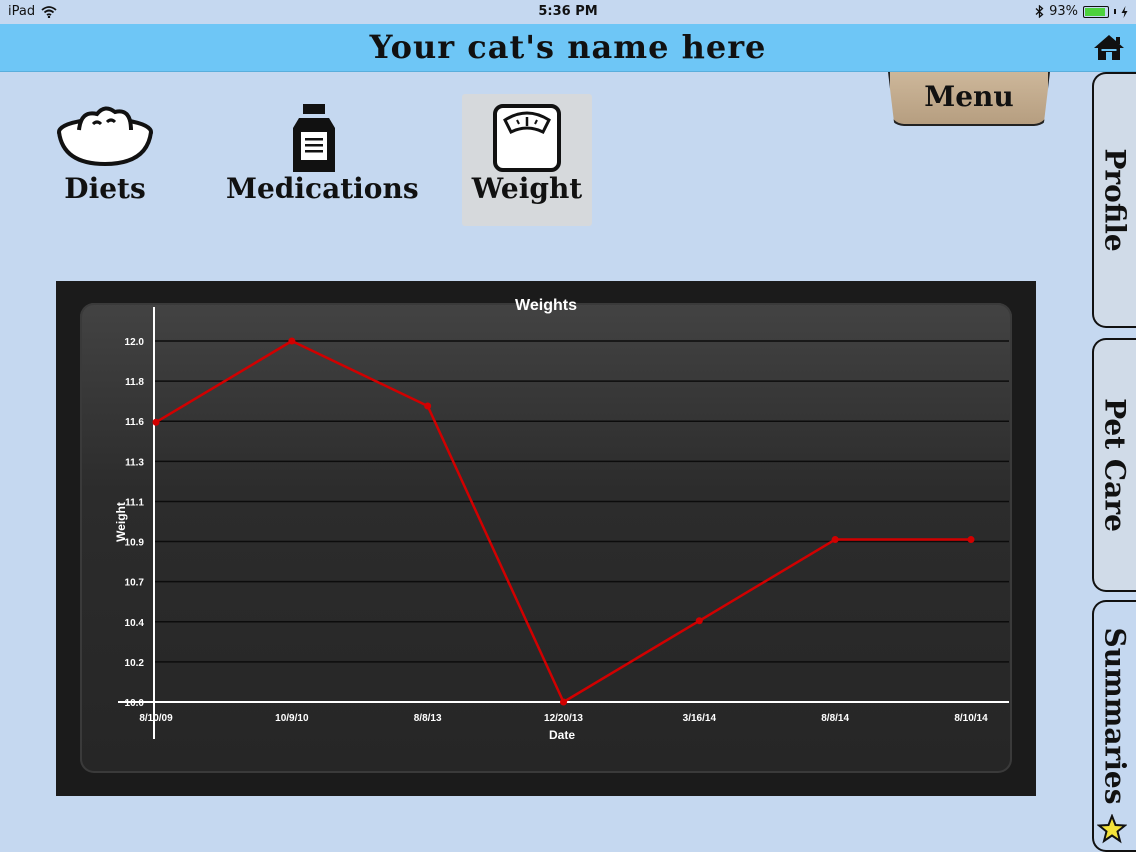 Image resolution: width=1136 pixels, height=852 pixels. What do you see at coordinates (135, 623) in the screenshot?
I see `y-tick-label: 10.4` at bounding box center [135, 623].